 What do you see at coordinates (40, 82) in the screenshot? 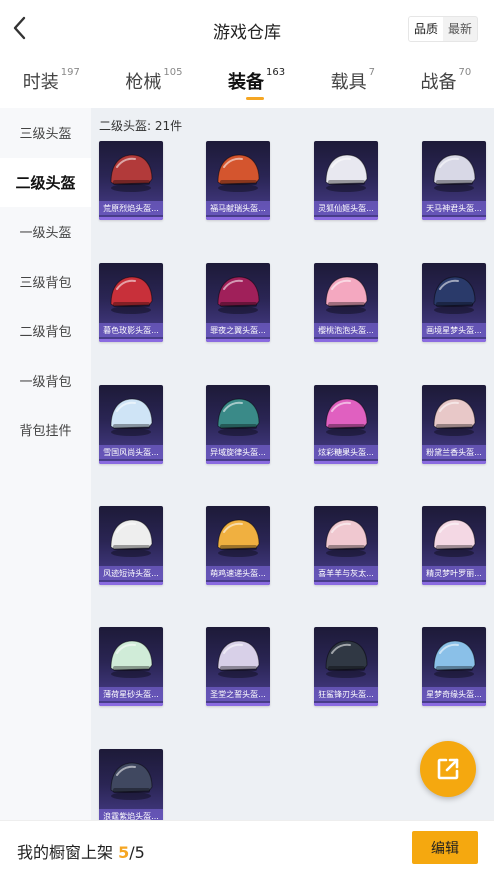
I see `tab-label: 时装` at bounding box center [40, 82].